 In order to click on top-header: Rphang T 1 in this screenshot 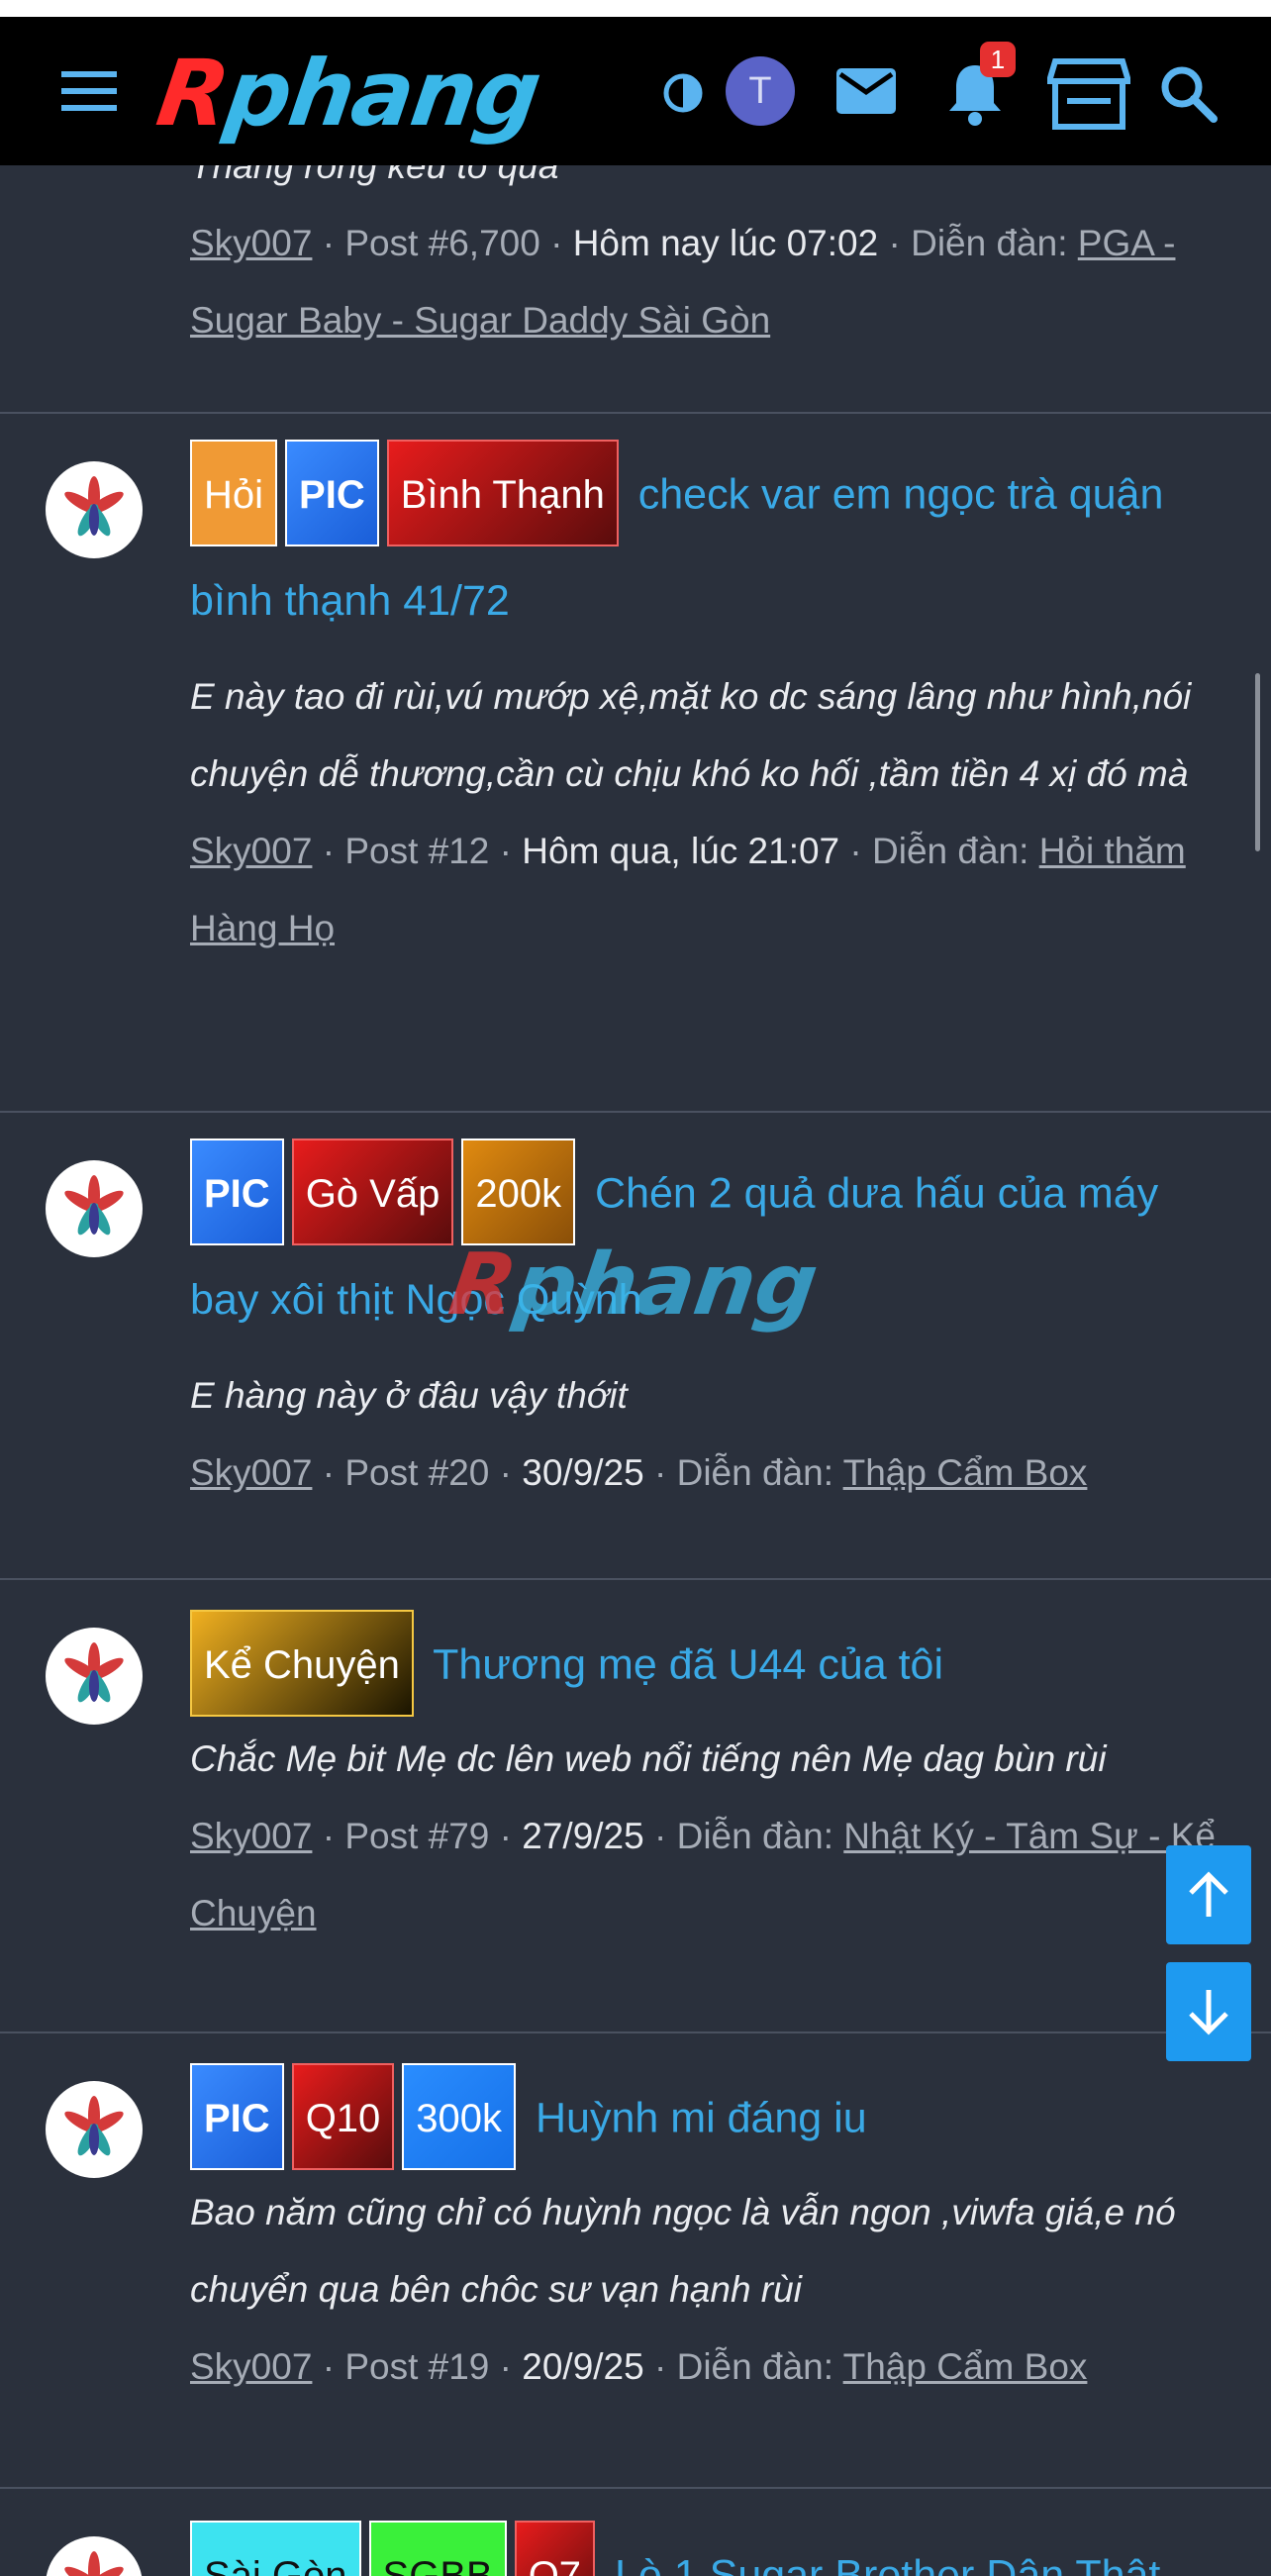, I will do `click(635, 91)`.